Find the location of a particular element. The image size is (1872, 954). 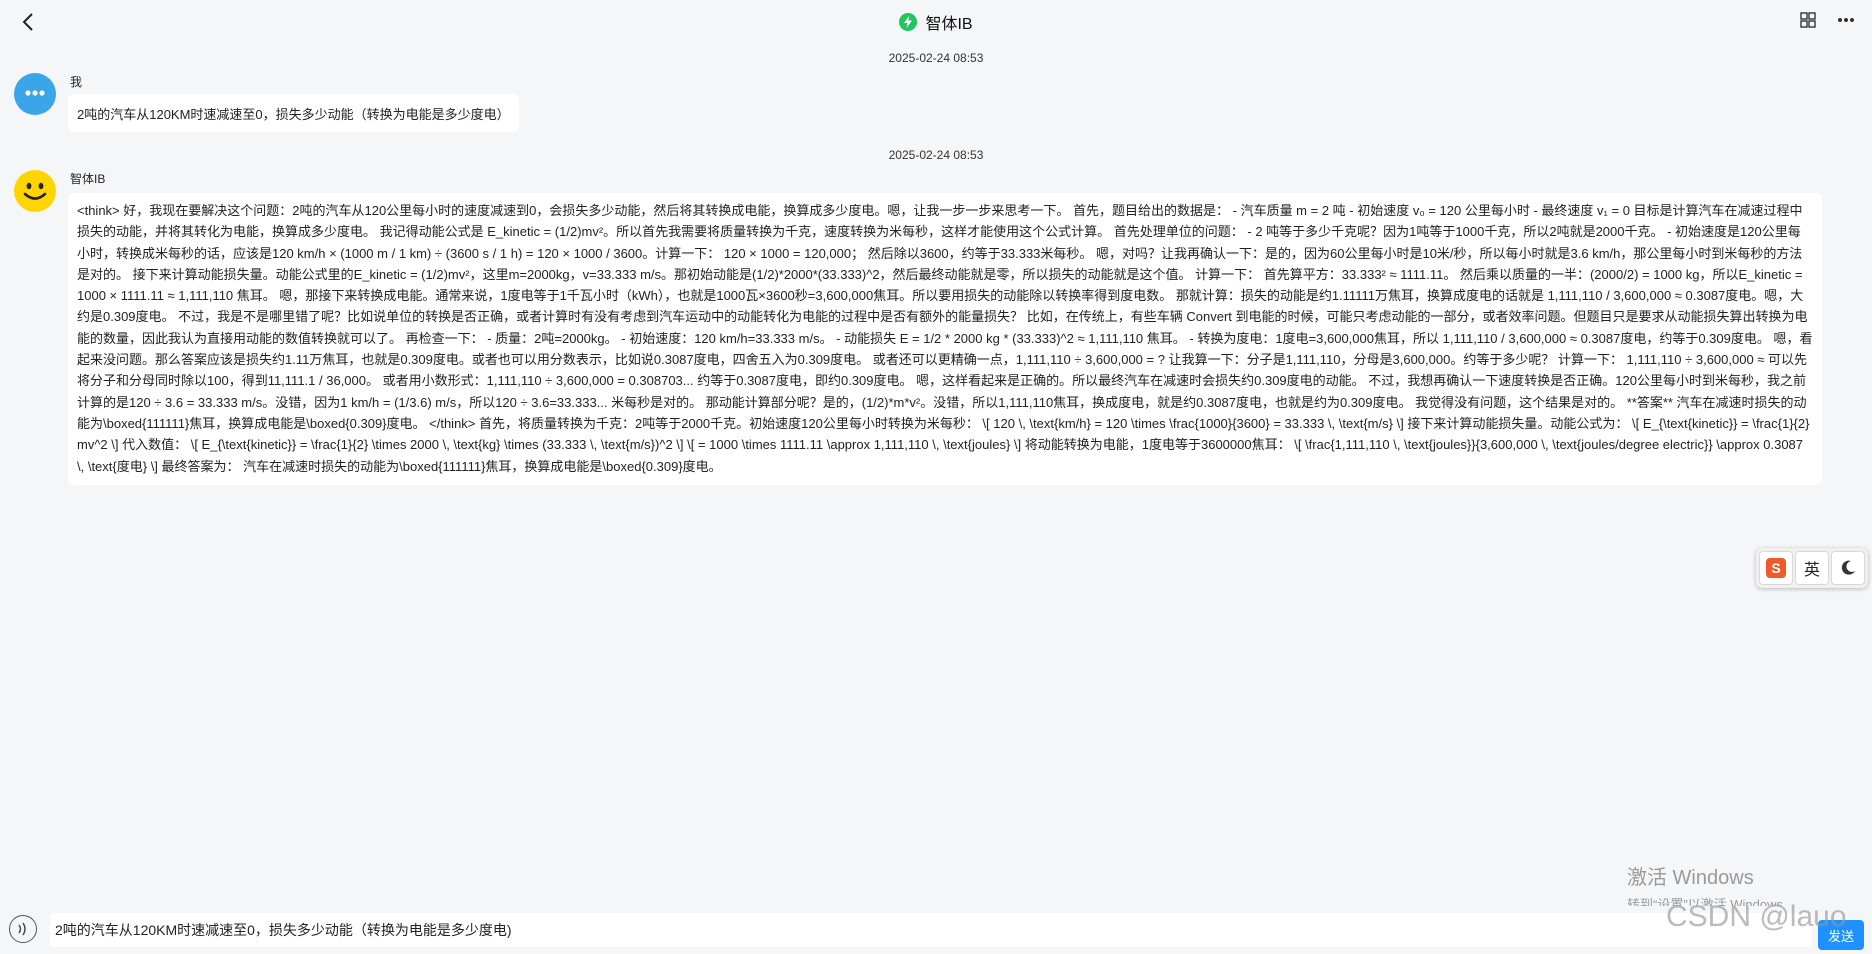

bot-avatar is located at coordinates (35, 191).